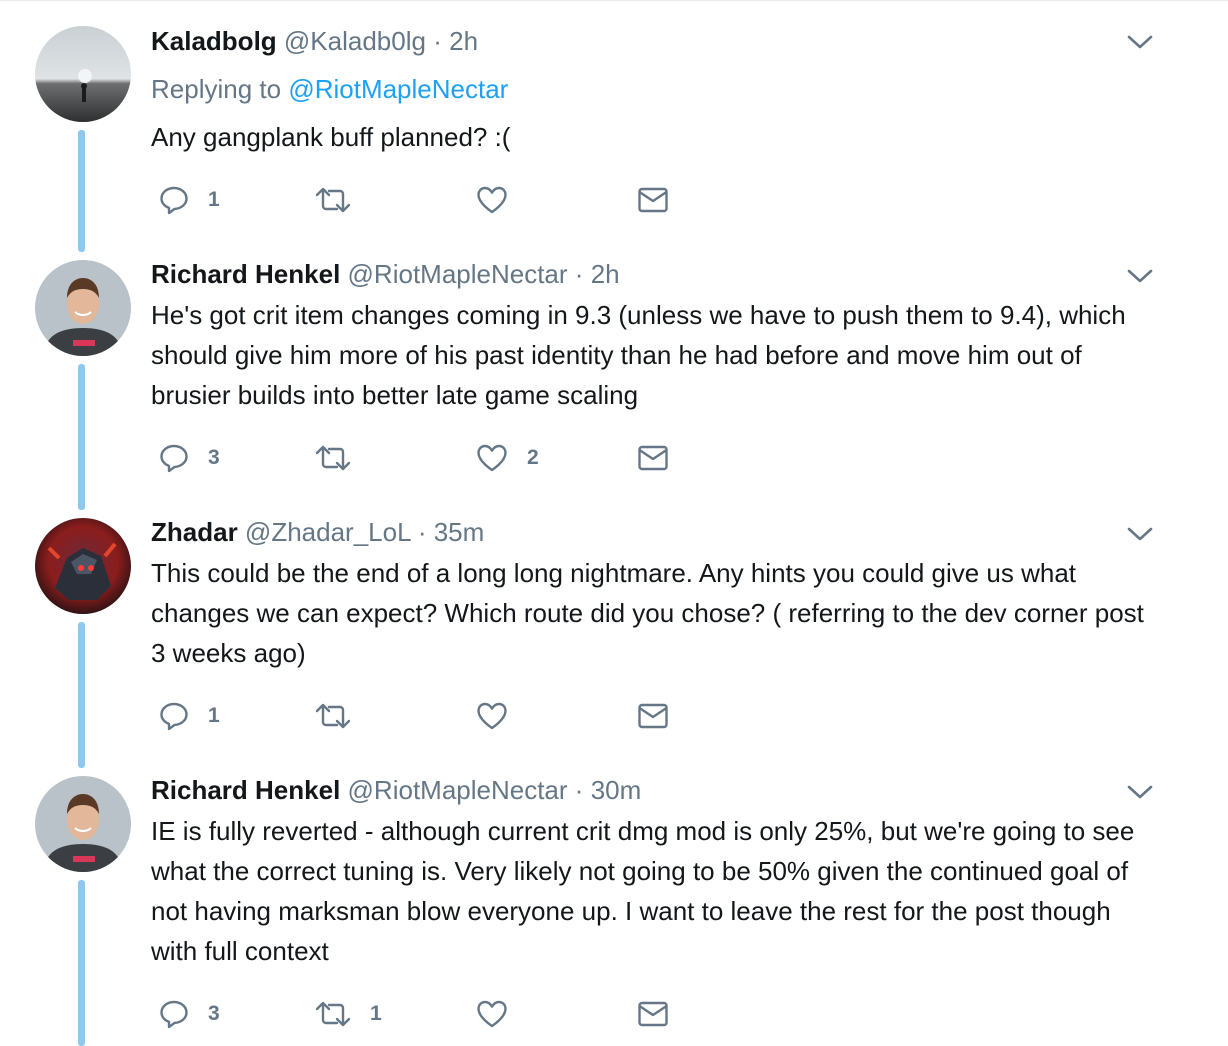 The image size is (1228, 1046). What do you see at coordinates (355, 41) in the screenshot?
I see `author-handle: @Kaladb0lg` at bounding box center [355, 41].